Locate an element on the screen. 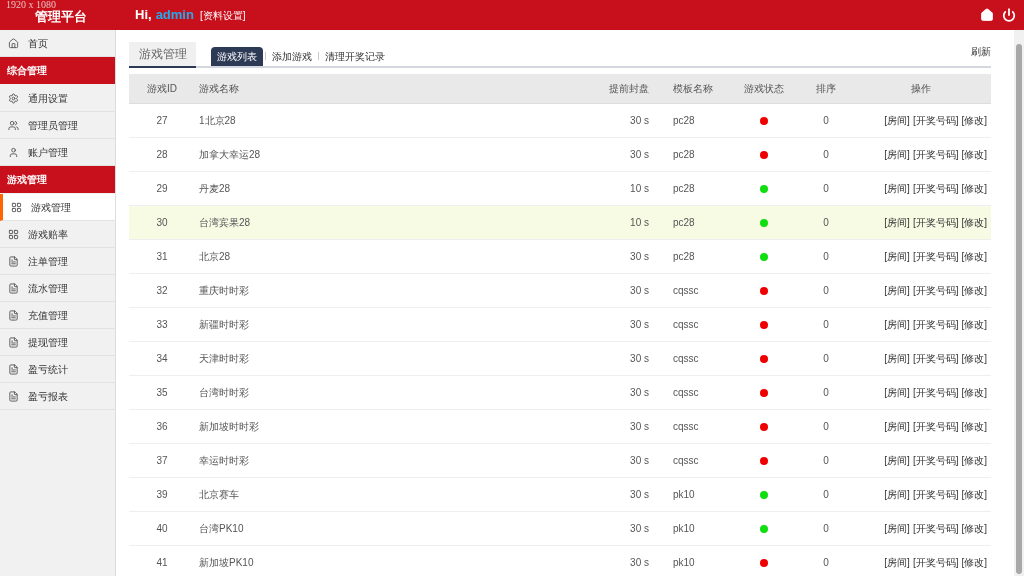 This screenshot has height=576, width=1024. column-header: 排序 is located at coordinates (826, 89).